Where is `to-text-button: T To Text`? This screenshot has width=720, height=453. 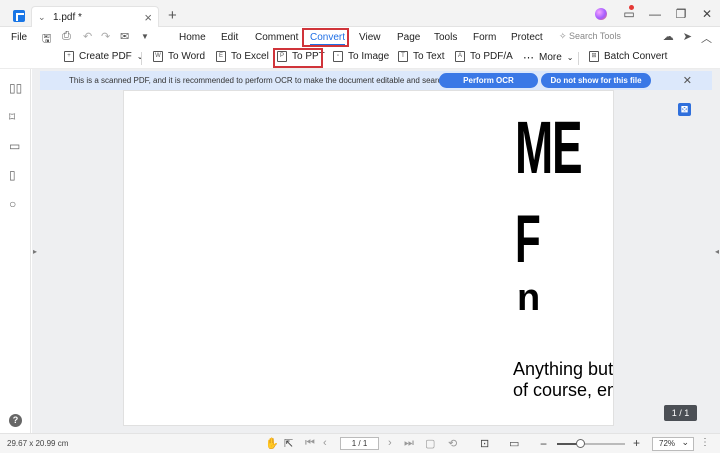
to-text-button: T To Text is located at coordinates (421, 56).